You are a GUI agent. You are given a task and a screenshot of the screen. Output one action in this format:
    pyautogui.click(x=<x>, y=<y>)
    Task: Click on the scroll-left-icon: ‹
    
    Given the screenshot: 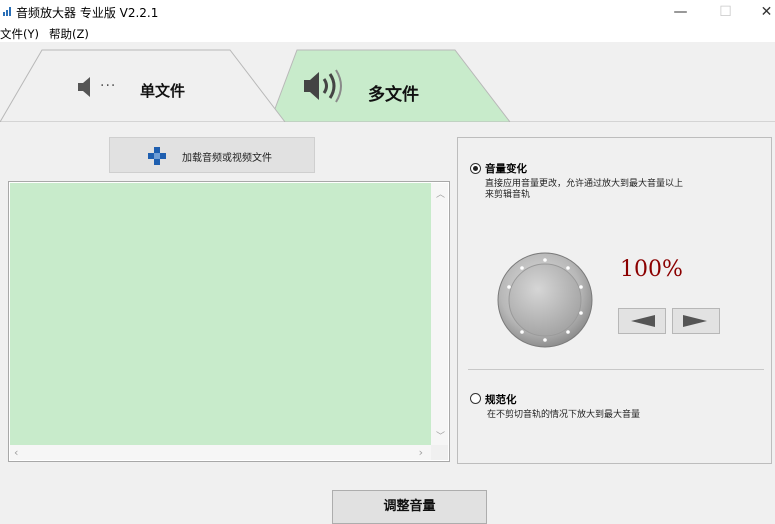 What is the action you would take?
    pyautogui.click(x=16, y=452)
    